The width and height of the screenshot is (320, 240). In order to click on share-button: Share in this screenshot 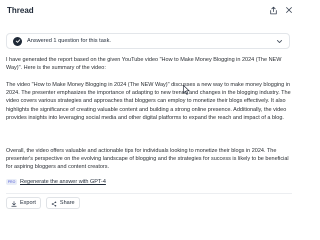, I will do `click(62, 203)`.